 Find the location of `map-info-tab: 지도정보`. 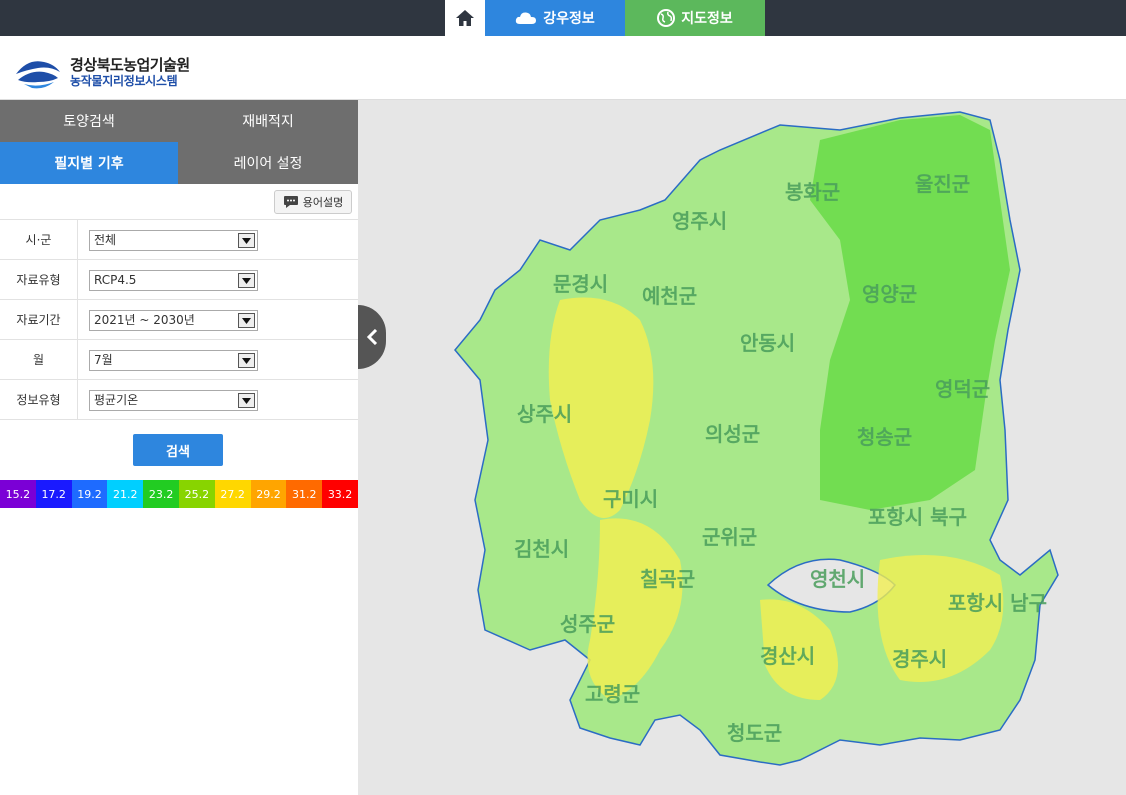

map-info-tab: 지도정보 is located at coordinates (695, 18).